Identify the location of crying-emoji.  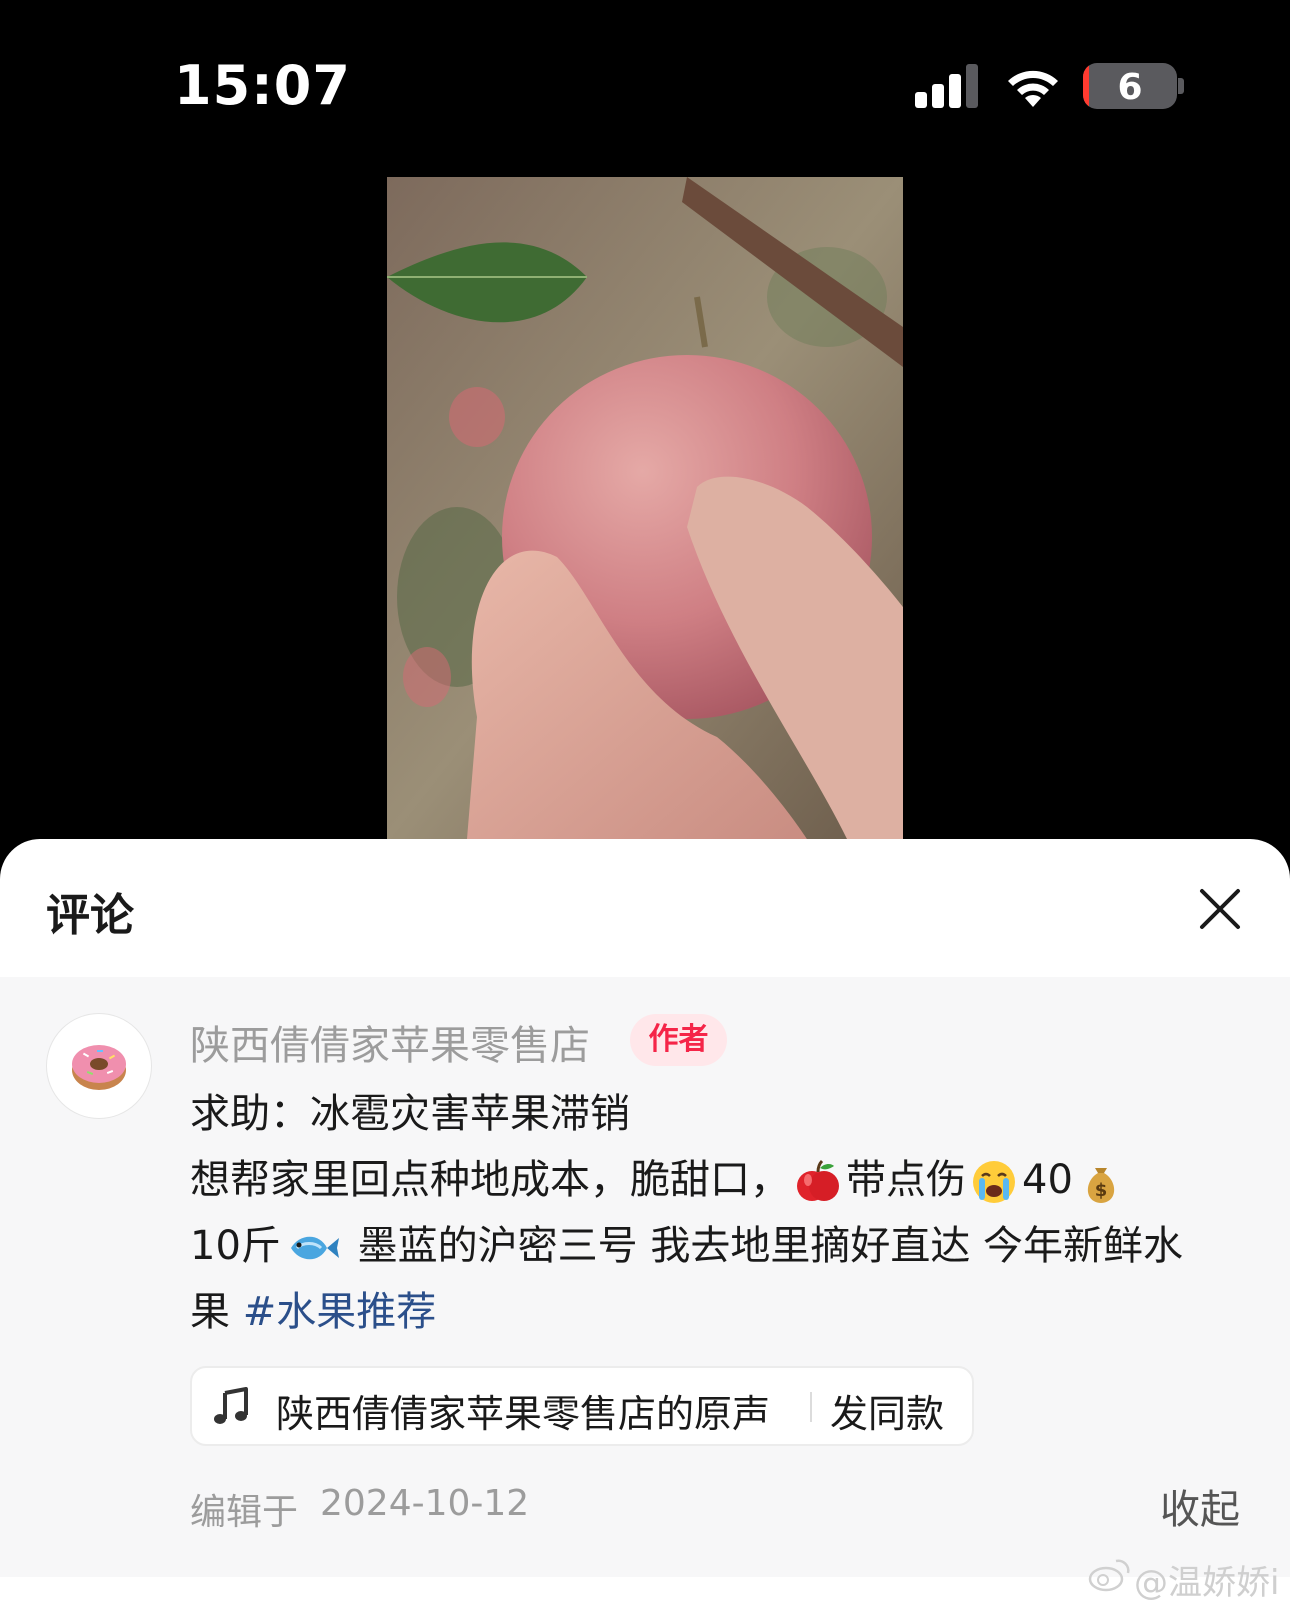
(994, 1182).